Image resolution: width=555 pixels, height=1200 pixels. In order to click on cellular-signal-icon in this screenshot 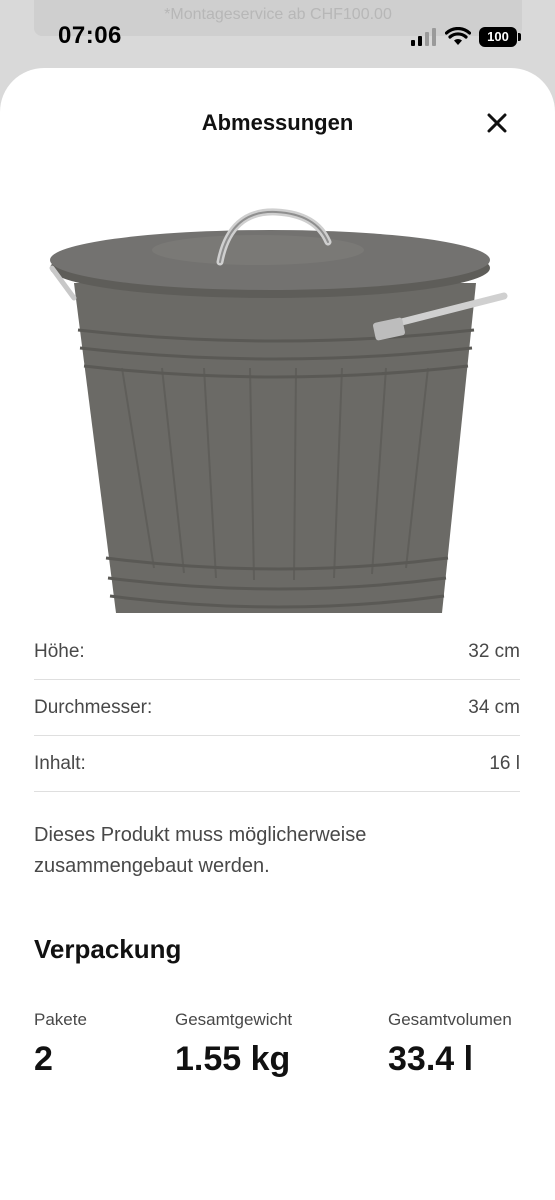, I will do `click(423, 37)`.